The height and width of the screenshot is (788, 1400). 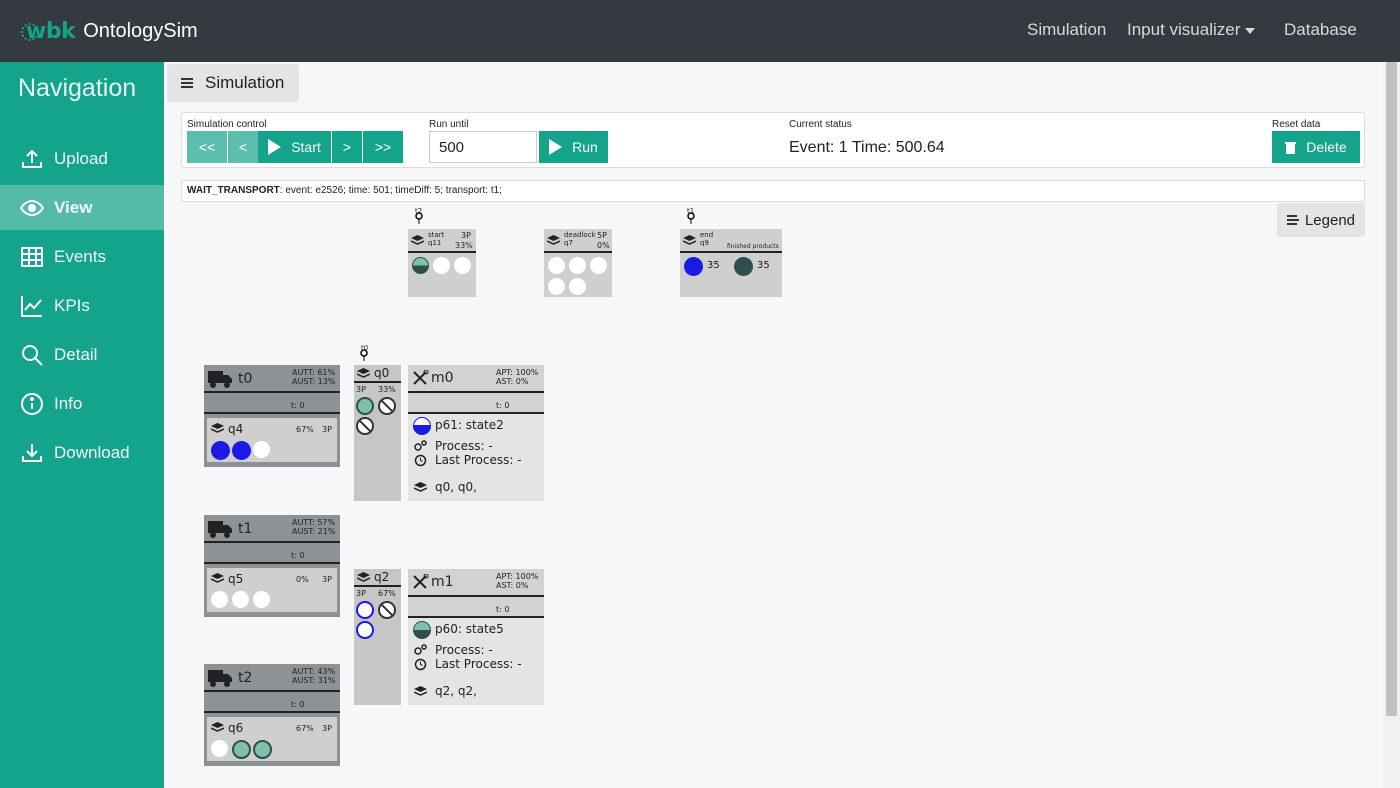 I want to click on first-event-button: <<, so click(x=207, y=147).